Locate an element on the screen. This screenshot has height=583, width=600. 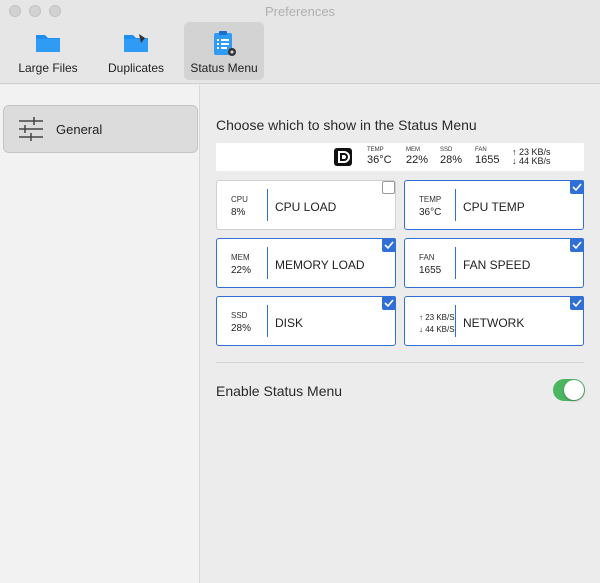
preview-fan: FAN 1655 is located at coordinates (487, 156).